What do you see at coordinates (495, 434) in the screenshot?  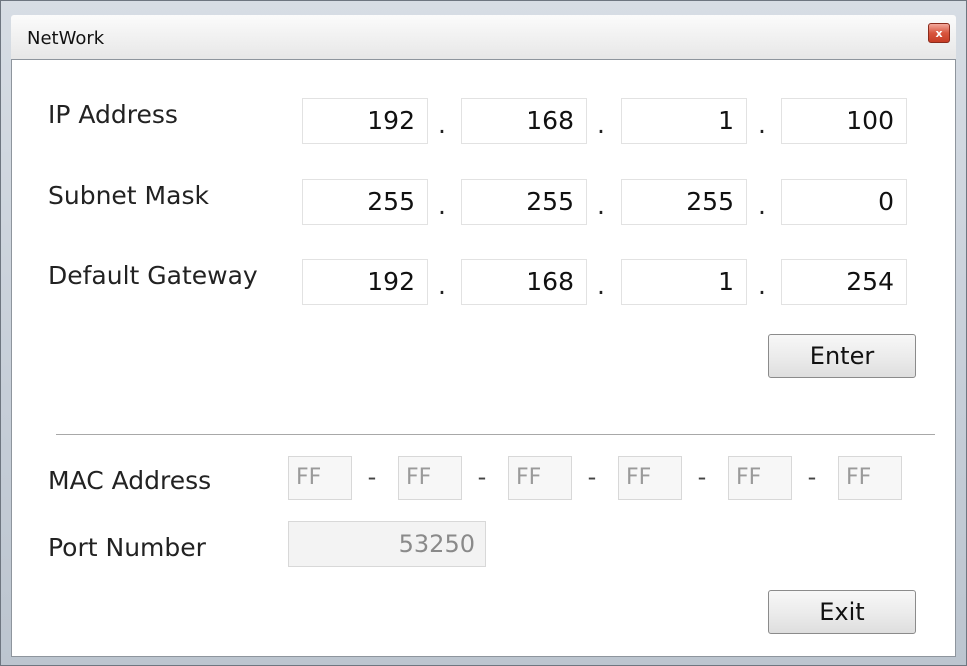 I see `section-divider` at bounding box center [495, 434].